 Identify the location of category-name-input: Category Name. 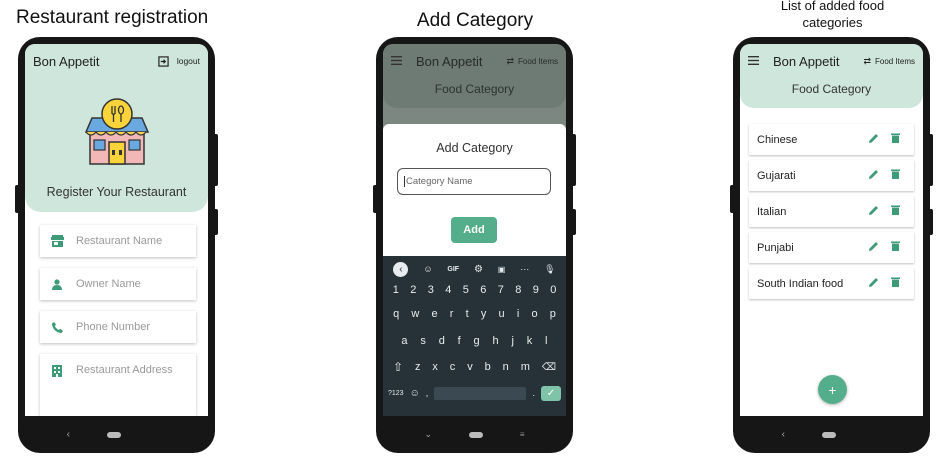
(474, 181).